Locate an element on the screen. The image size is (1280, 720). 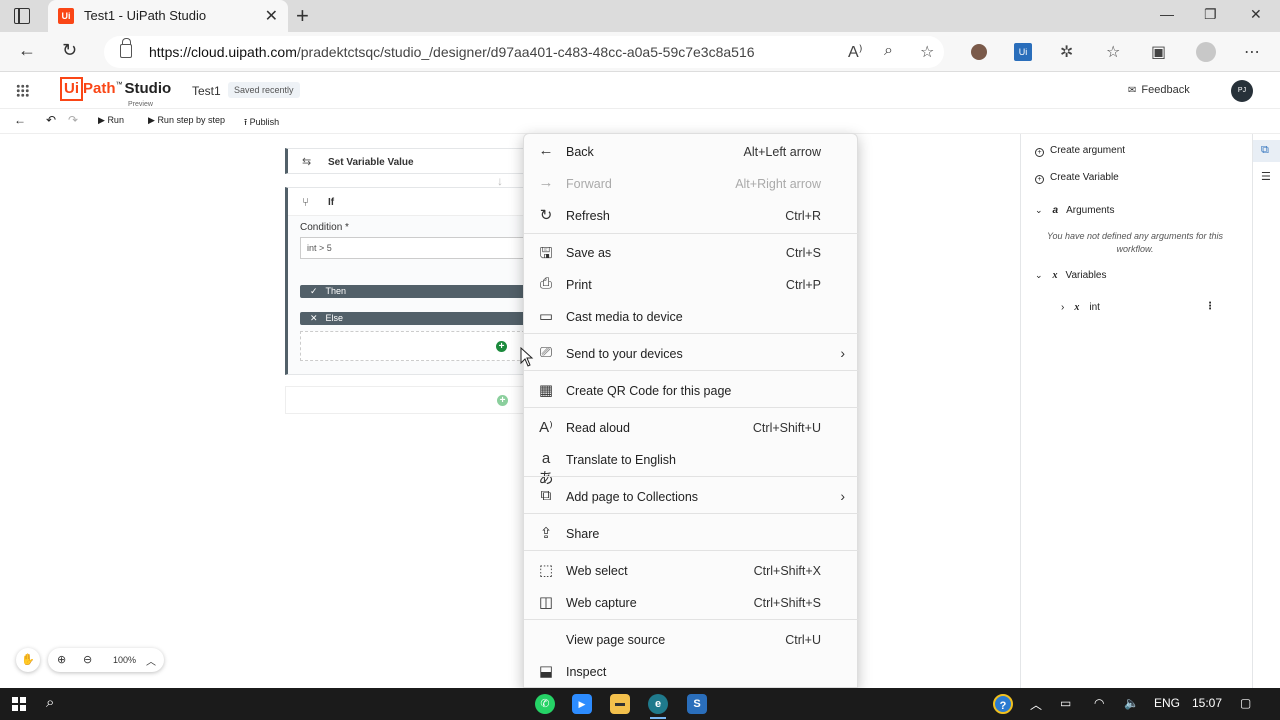
menu-item-add-to-collections: ⧉ Add page to Collections › is located at coordinates (691, 496).